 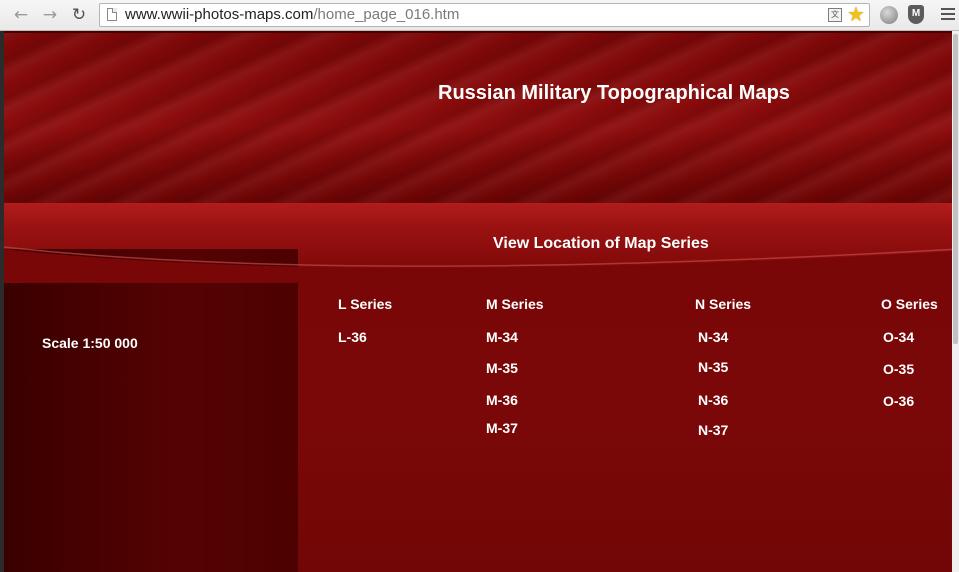 What do you see at coordinates (909, 304) in the screenshot?
I see `o-series-header: O Series` at bounding box center [909, 304].